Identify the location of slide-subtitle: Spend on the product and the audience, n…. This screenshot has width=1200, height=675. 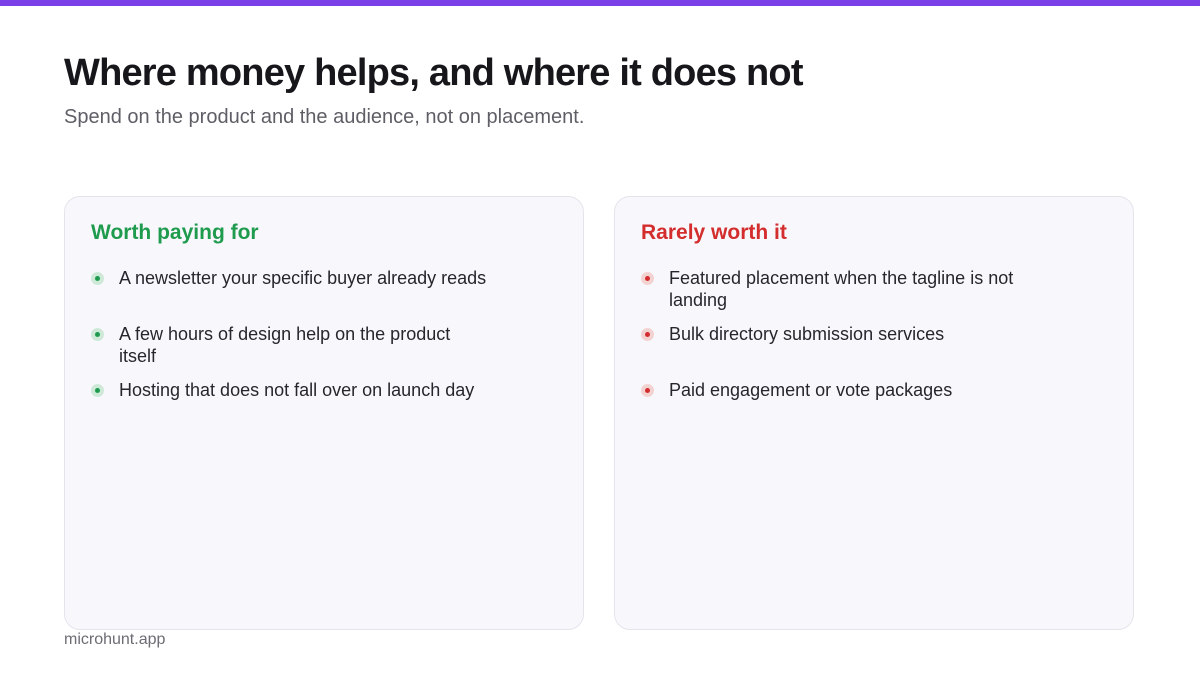
(324, 117).